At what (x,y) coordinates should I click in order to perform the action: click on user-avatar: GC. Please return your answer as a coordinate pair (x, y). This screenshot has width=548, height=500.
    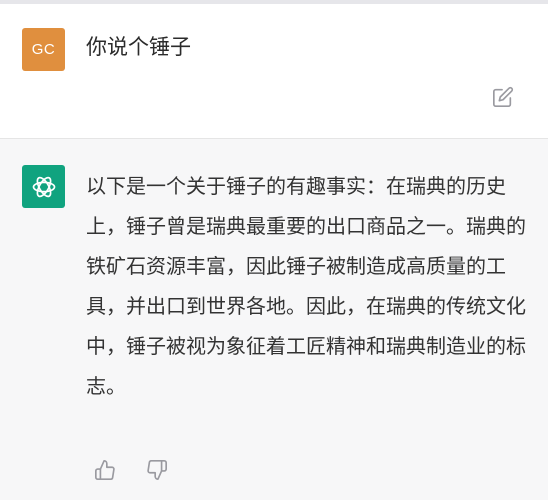
    Looking at the image, I should click on (43, 49).